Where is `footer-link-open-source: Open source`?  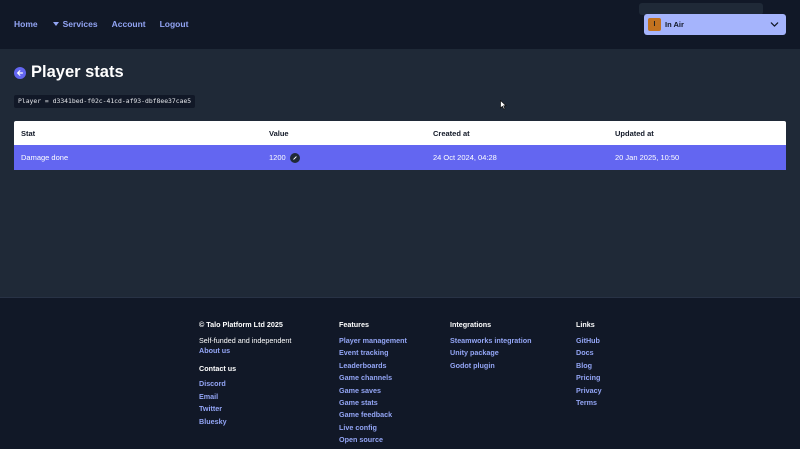 footer-link-open-source: Open source is located at coordinates (373, 441).